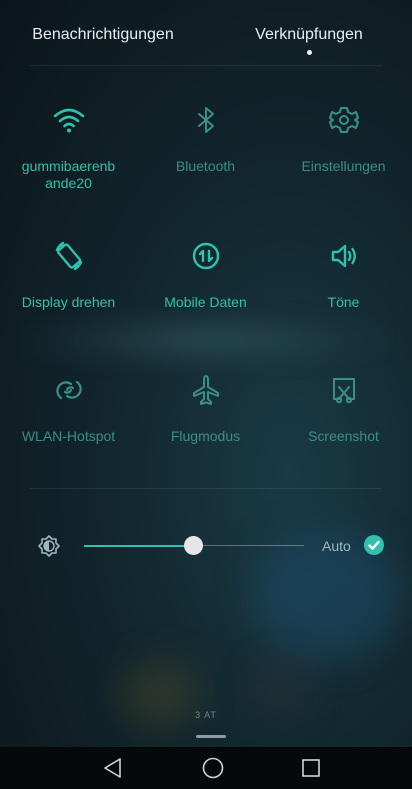  I want to click on toggle-einstellungen: Einstellungen, so click(343, 155).